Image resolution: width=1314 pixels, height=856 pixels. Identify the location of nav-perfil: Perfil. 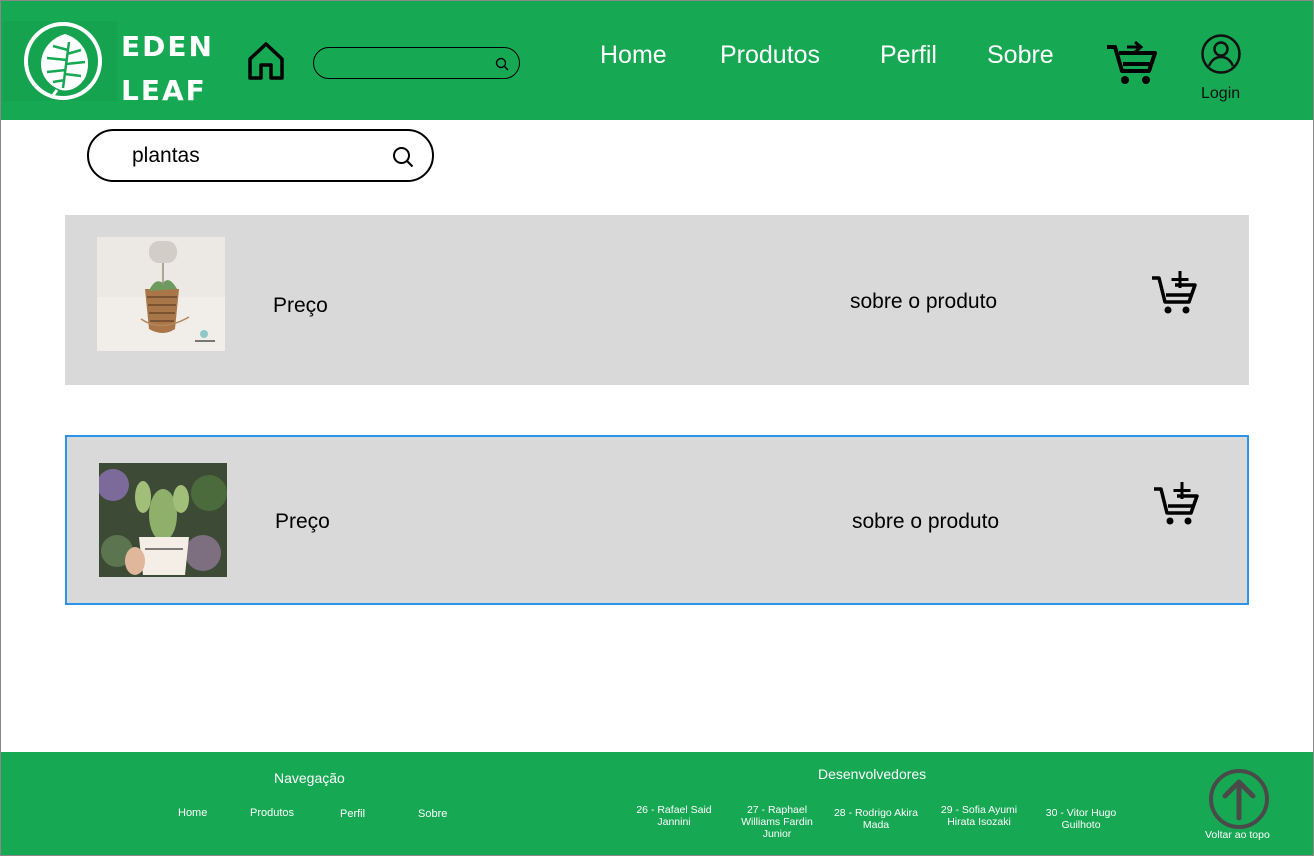
(908, 55).